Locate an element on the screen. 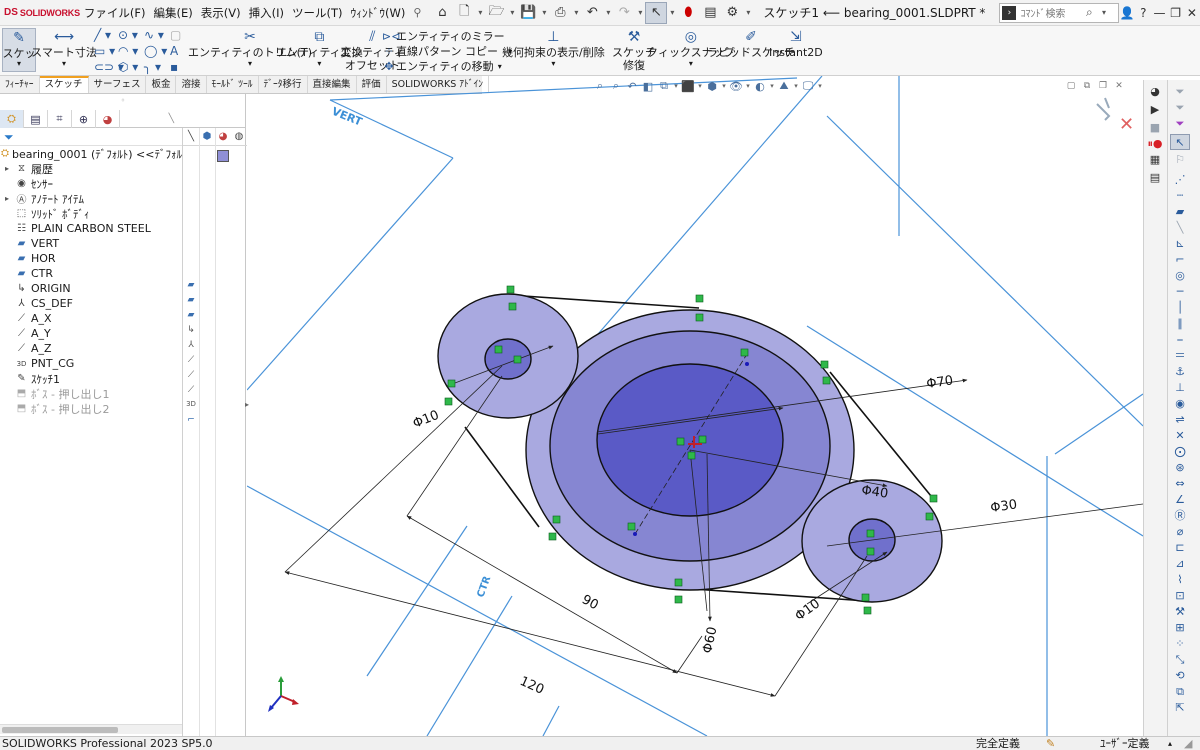  dimension-120: 120 is located at coordinates (531, 686).